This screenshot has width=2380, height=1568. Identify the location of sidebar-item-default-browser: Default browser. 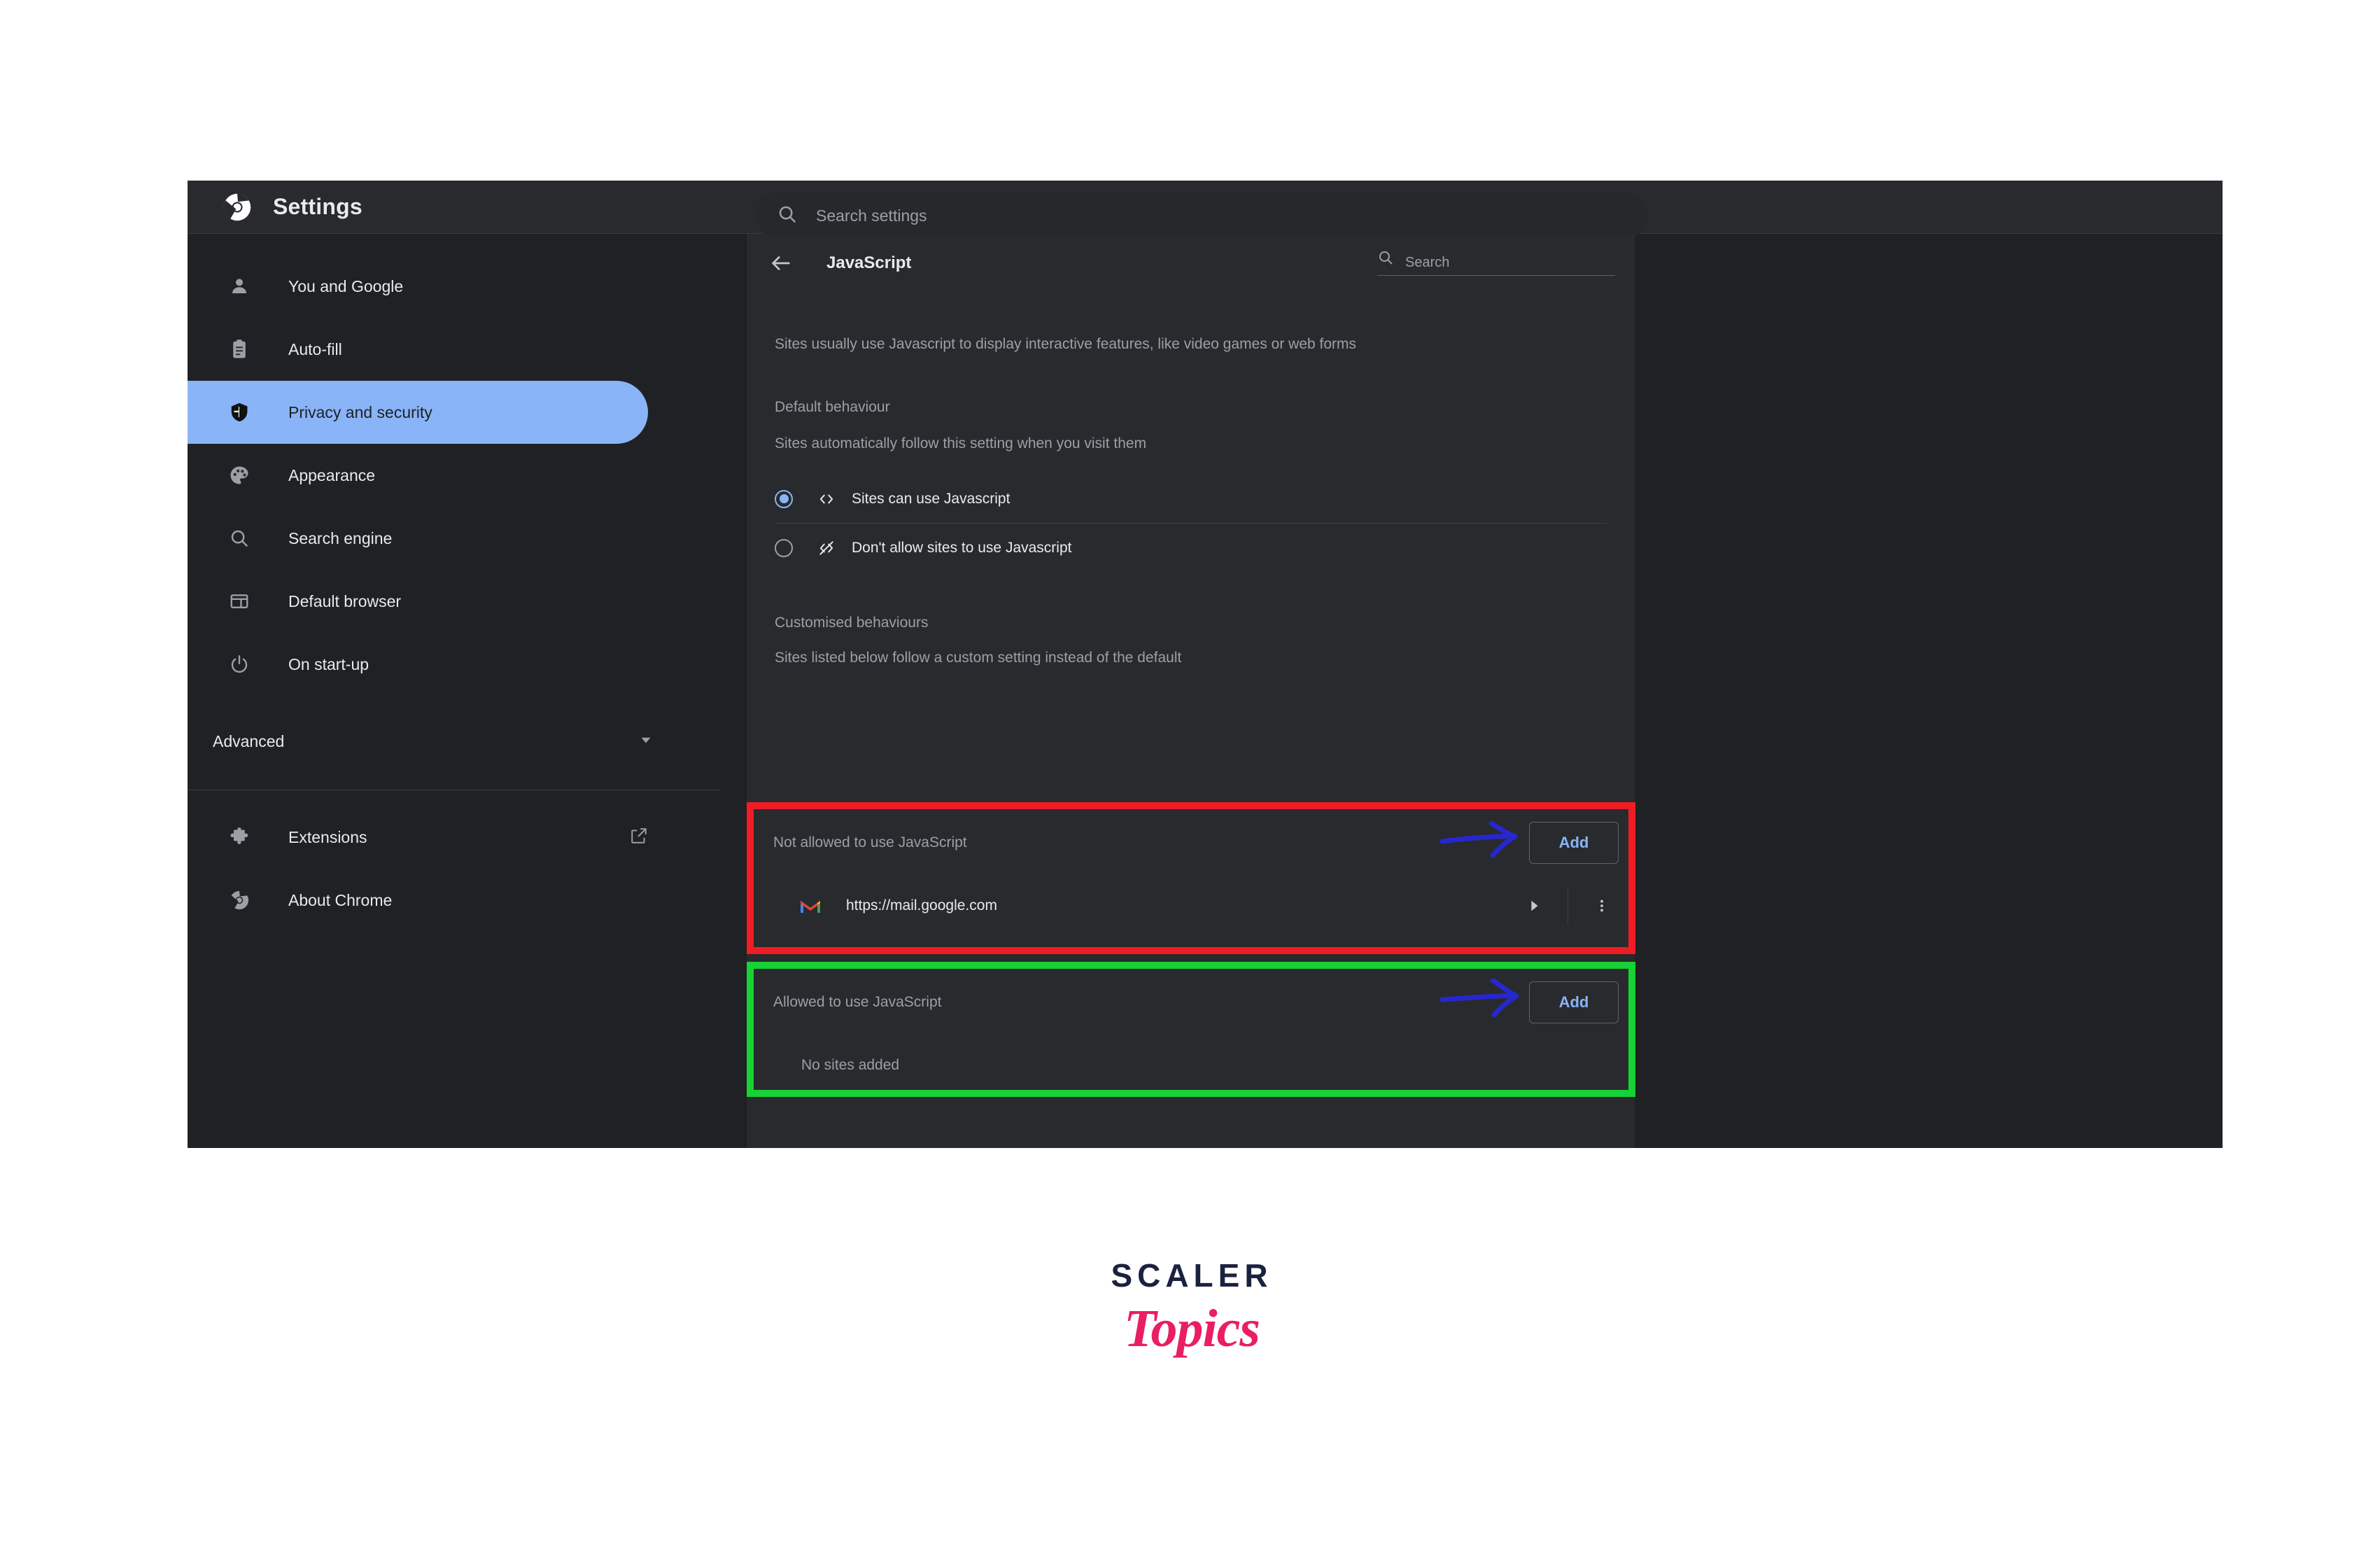
(418, 601).